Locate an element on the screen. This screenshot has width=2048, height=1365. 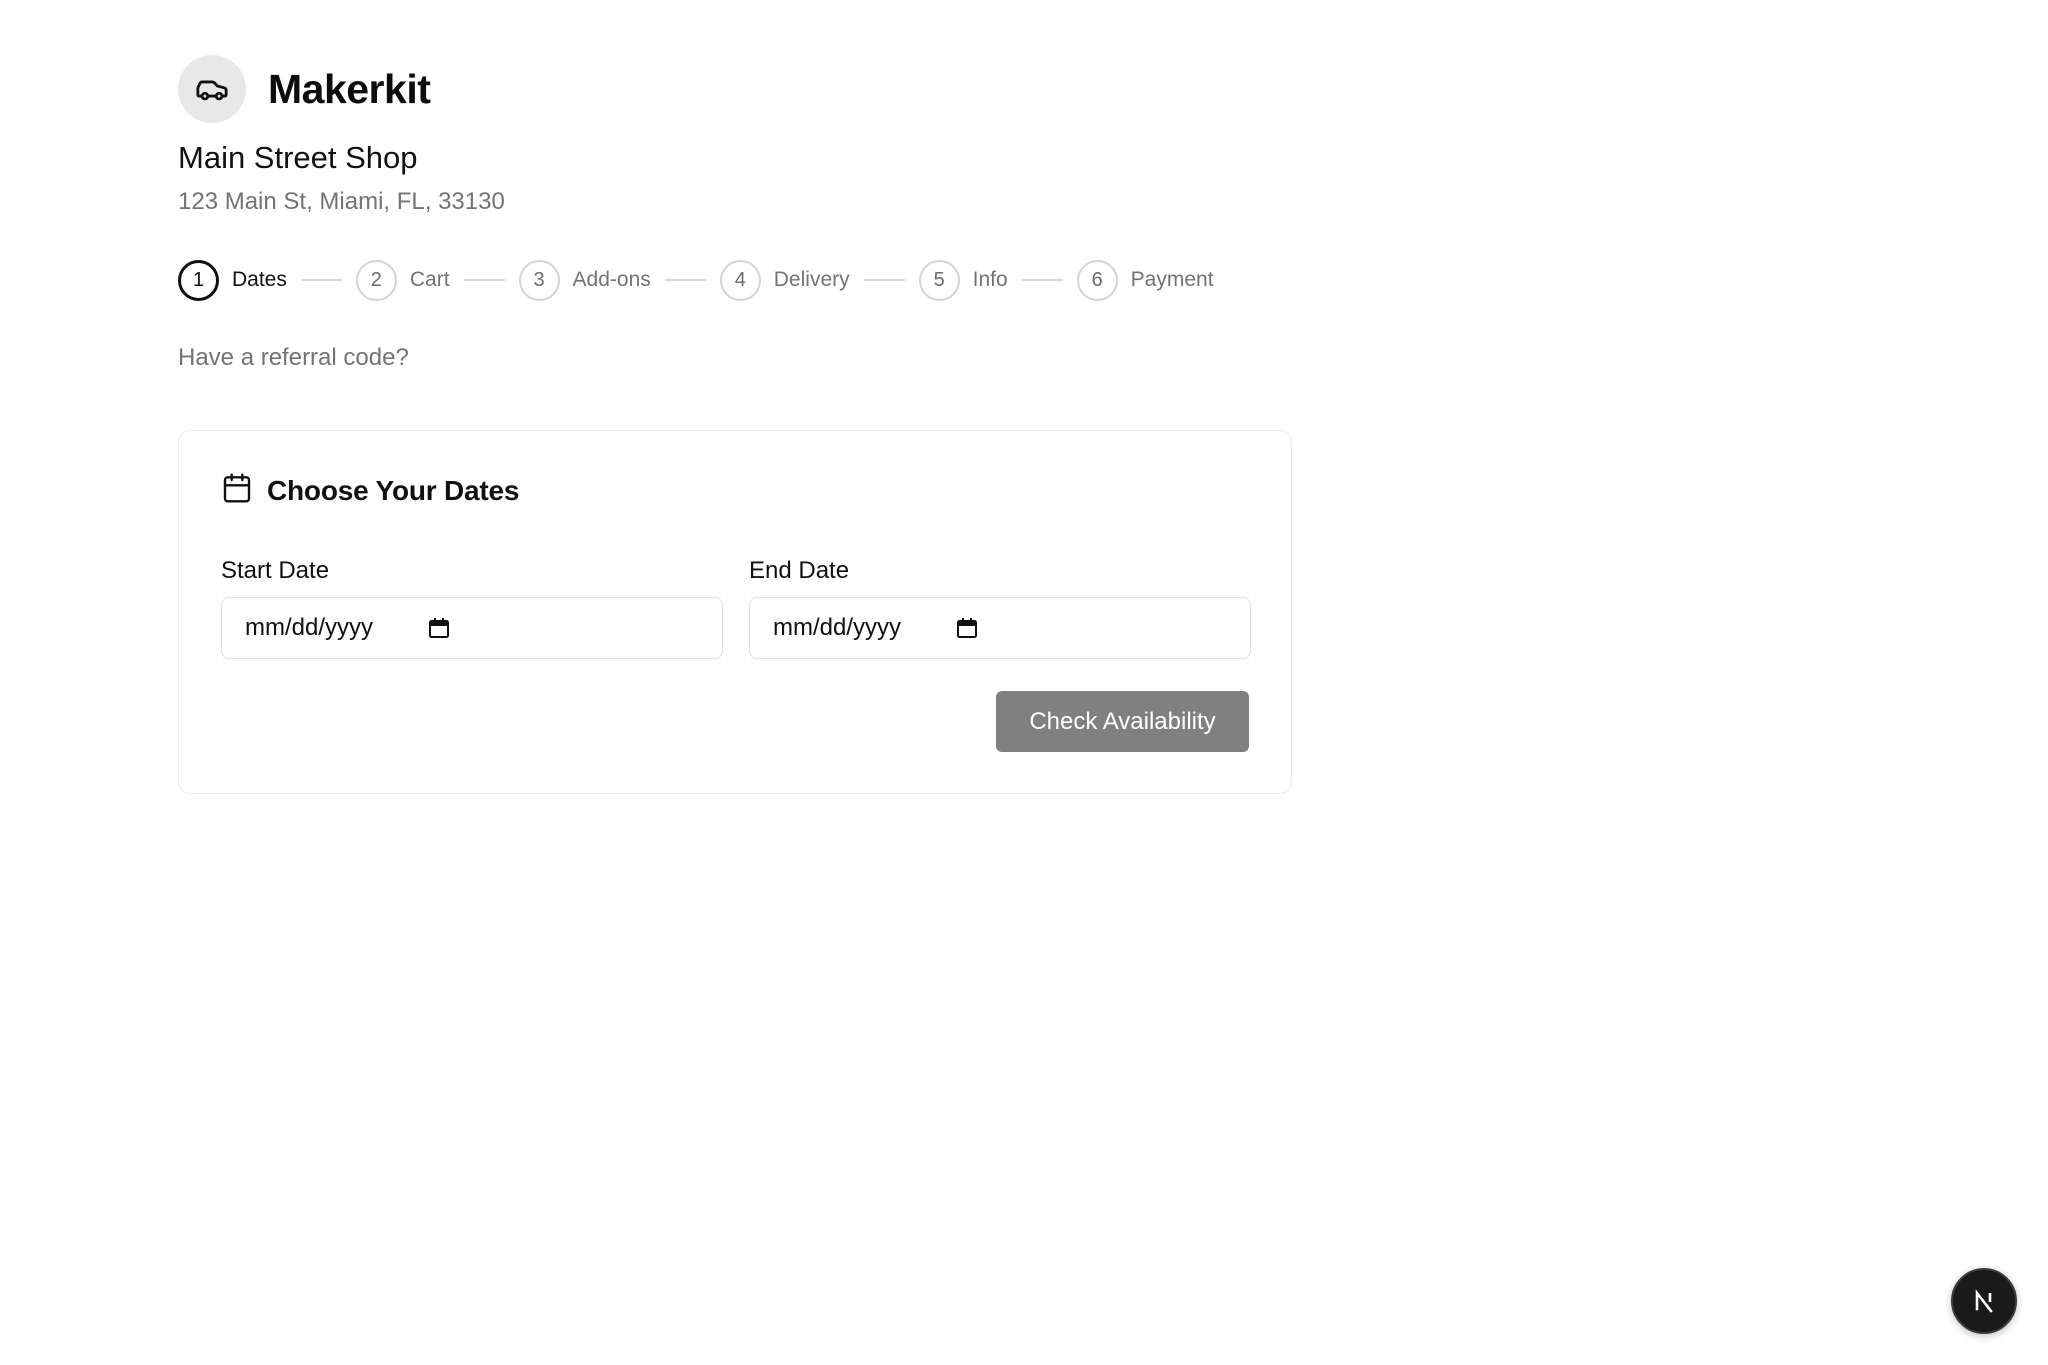
shop-name: Main Street Shop is located at coordinates (298, 157).